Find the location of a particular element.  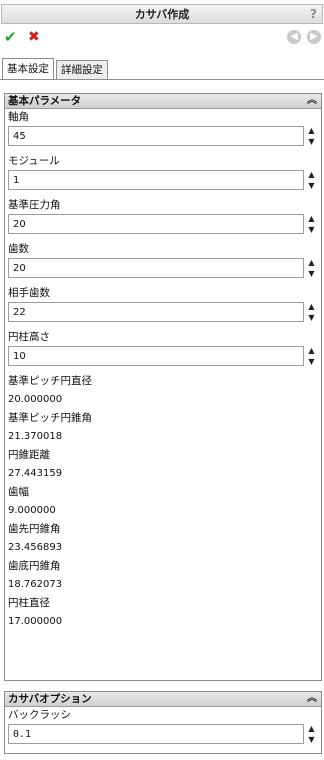

mating-teeth-input is located at coordinates (156, 312).